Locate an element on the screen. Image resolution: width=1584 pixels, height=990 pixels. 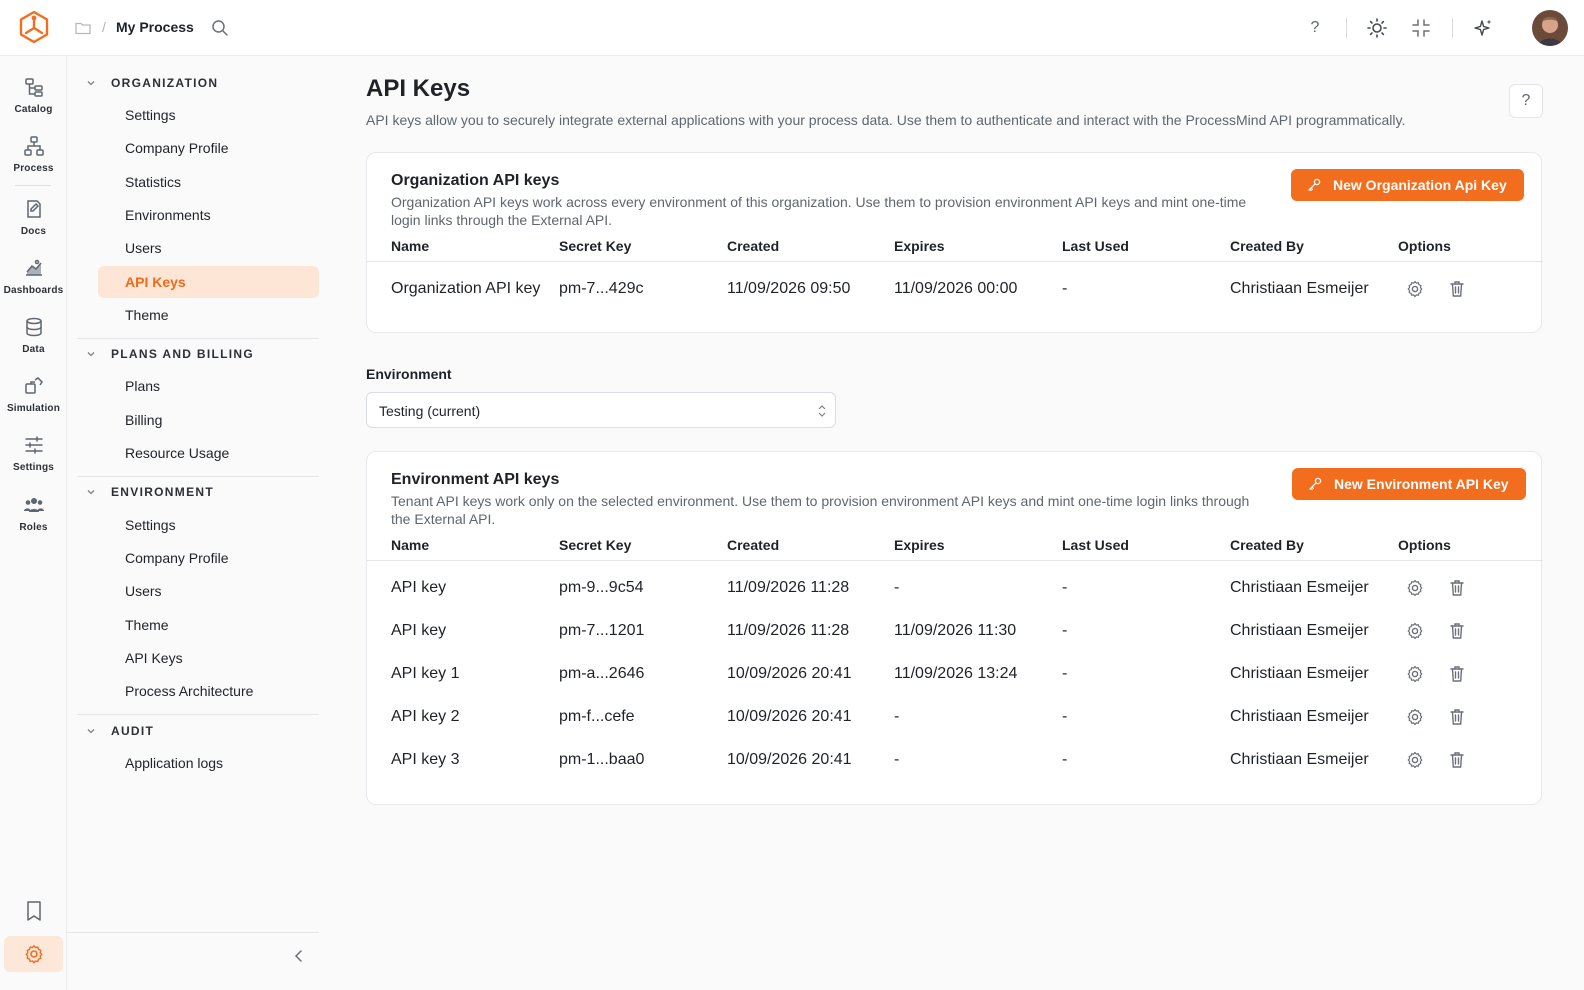
rail-item-catalog: Catalog is located at coordinates (33, 97).